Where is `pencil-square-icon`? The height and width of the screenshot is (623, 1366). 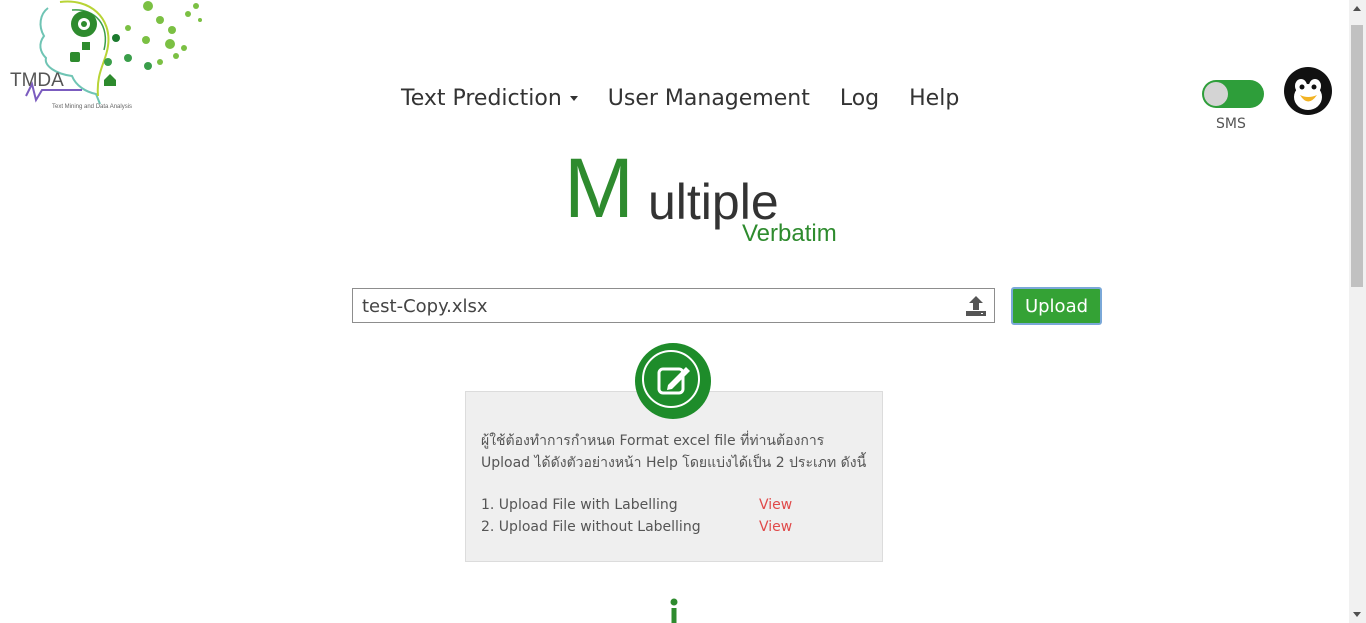 pencil-square-icon is located at coordinates (673, 381).